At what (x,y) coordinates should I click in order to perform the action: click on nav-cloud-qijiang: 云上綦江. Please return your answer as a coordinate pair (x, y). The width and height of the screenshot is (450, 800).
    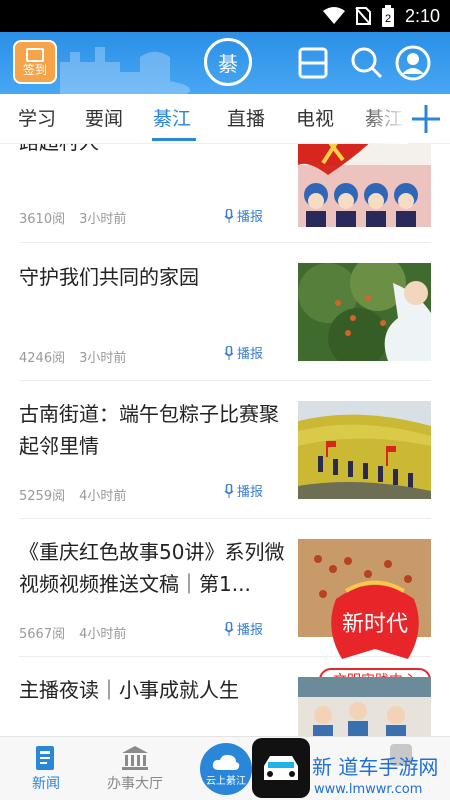
    Looking at the image, I should click on (226, 769).